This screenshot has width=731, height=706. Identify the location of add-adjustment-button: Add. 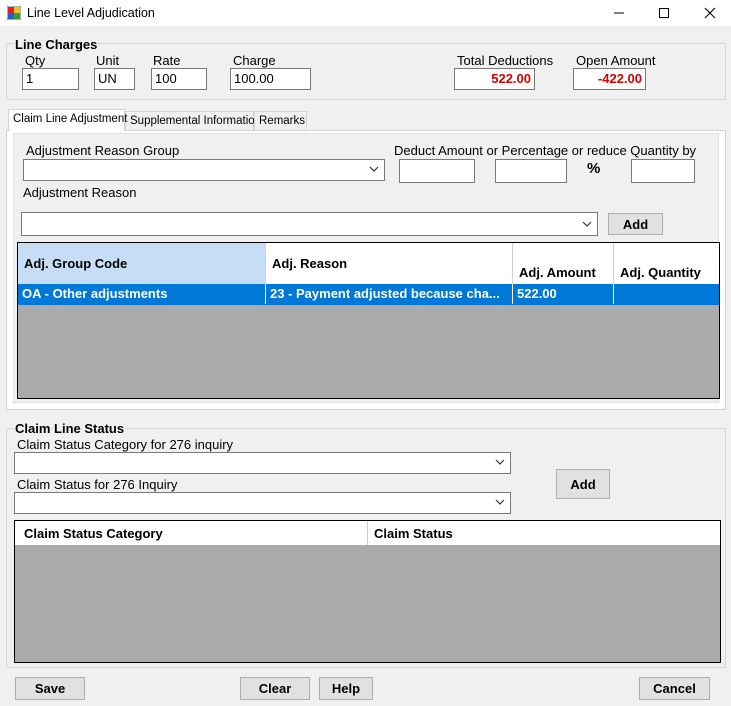
(635, 224).